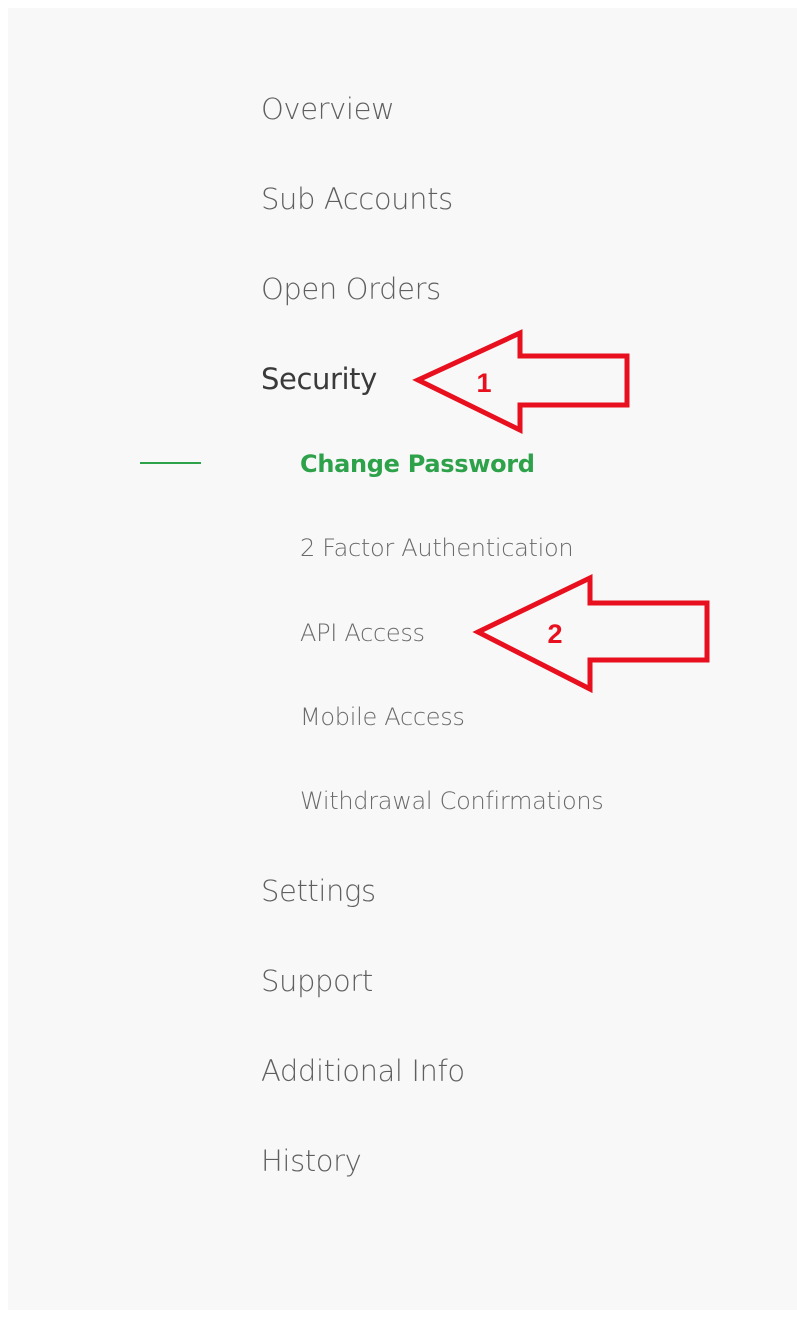 The height and width of the screenshot is (1317, 797). What do you see at coordinates (382, 717) in the screenshot?
I see `subnav-item-mobile-access: Mobile Access` at bounding box center [382, 717].